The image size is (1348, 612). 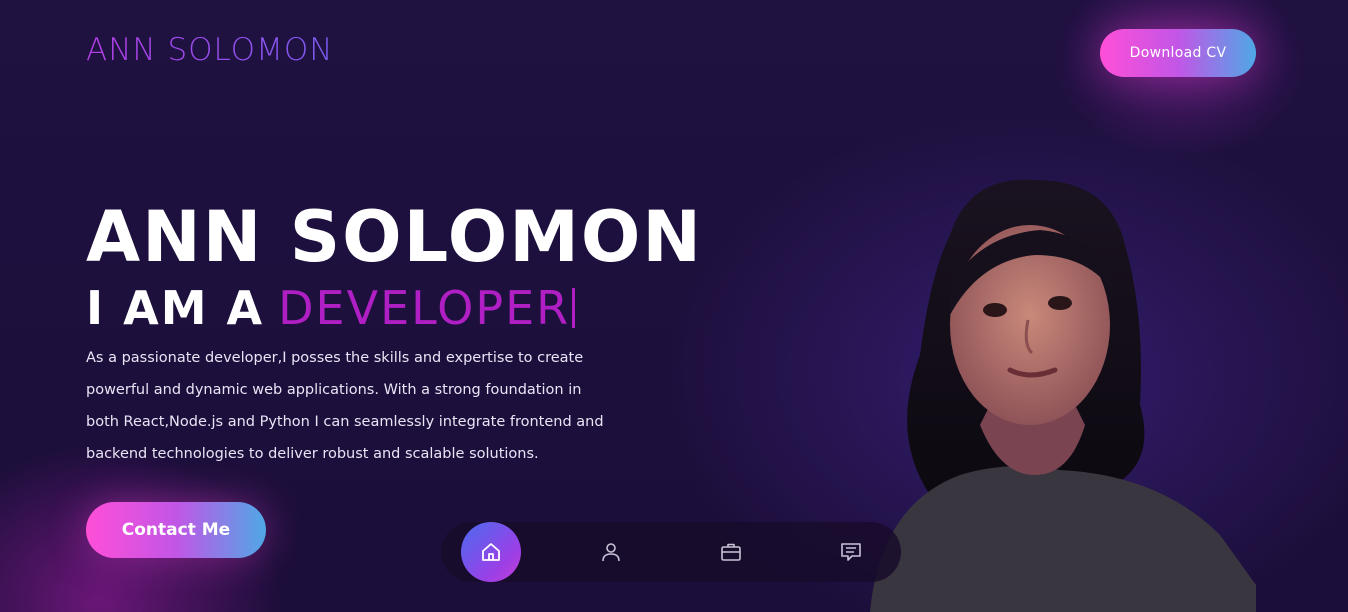 What do you see at coordinates (424, 308) in the screenshot?
I see `tagline-role: DEVELOPER` at bounding box center [424, 308].